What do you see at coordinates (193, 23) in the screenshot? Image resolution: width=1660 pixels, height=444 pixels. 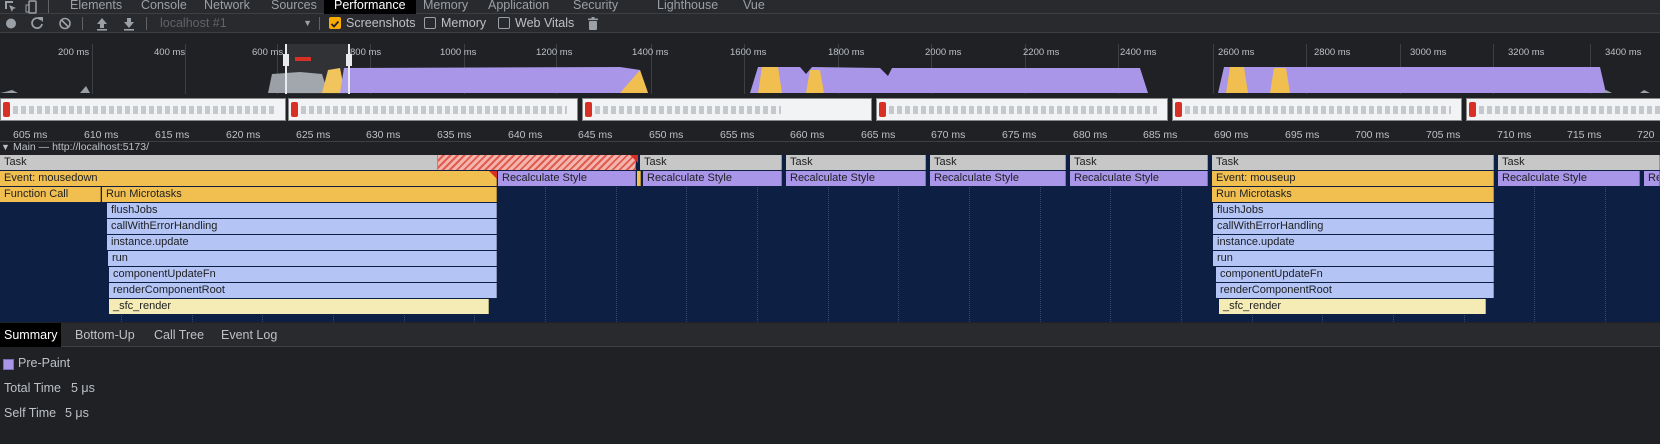 I see `context-select-value: localhost #1` at bounding box center [193, 23].